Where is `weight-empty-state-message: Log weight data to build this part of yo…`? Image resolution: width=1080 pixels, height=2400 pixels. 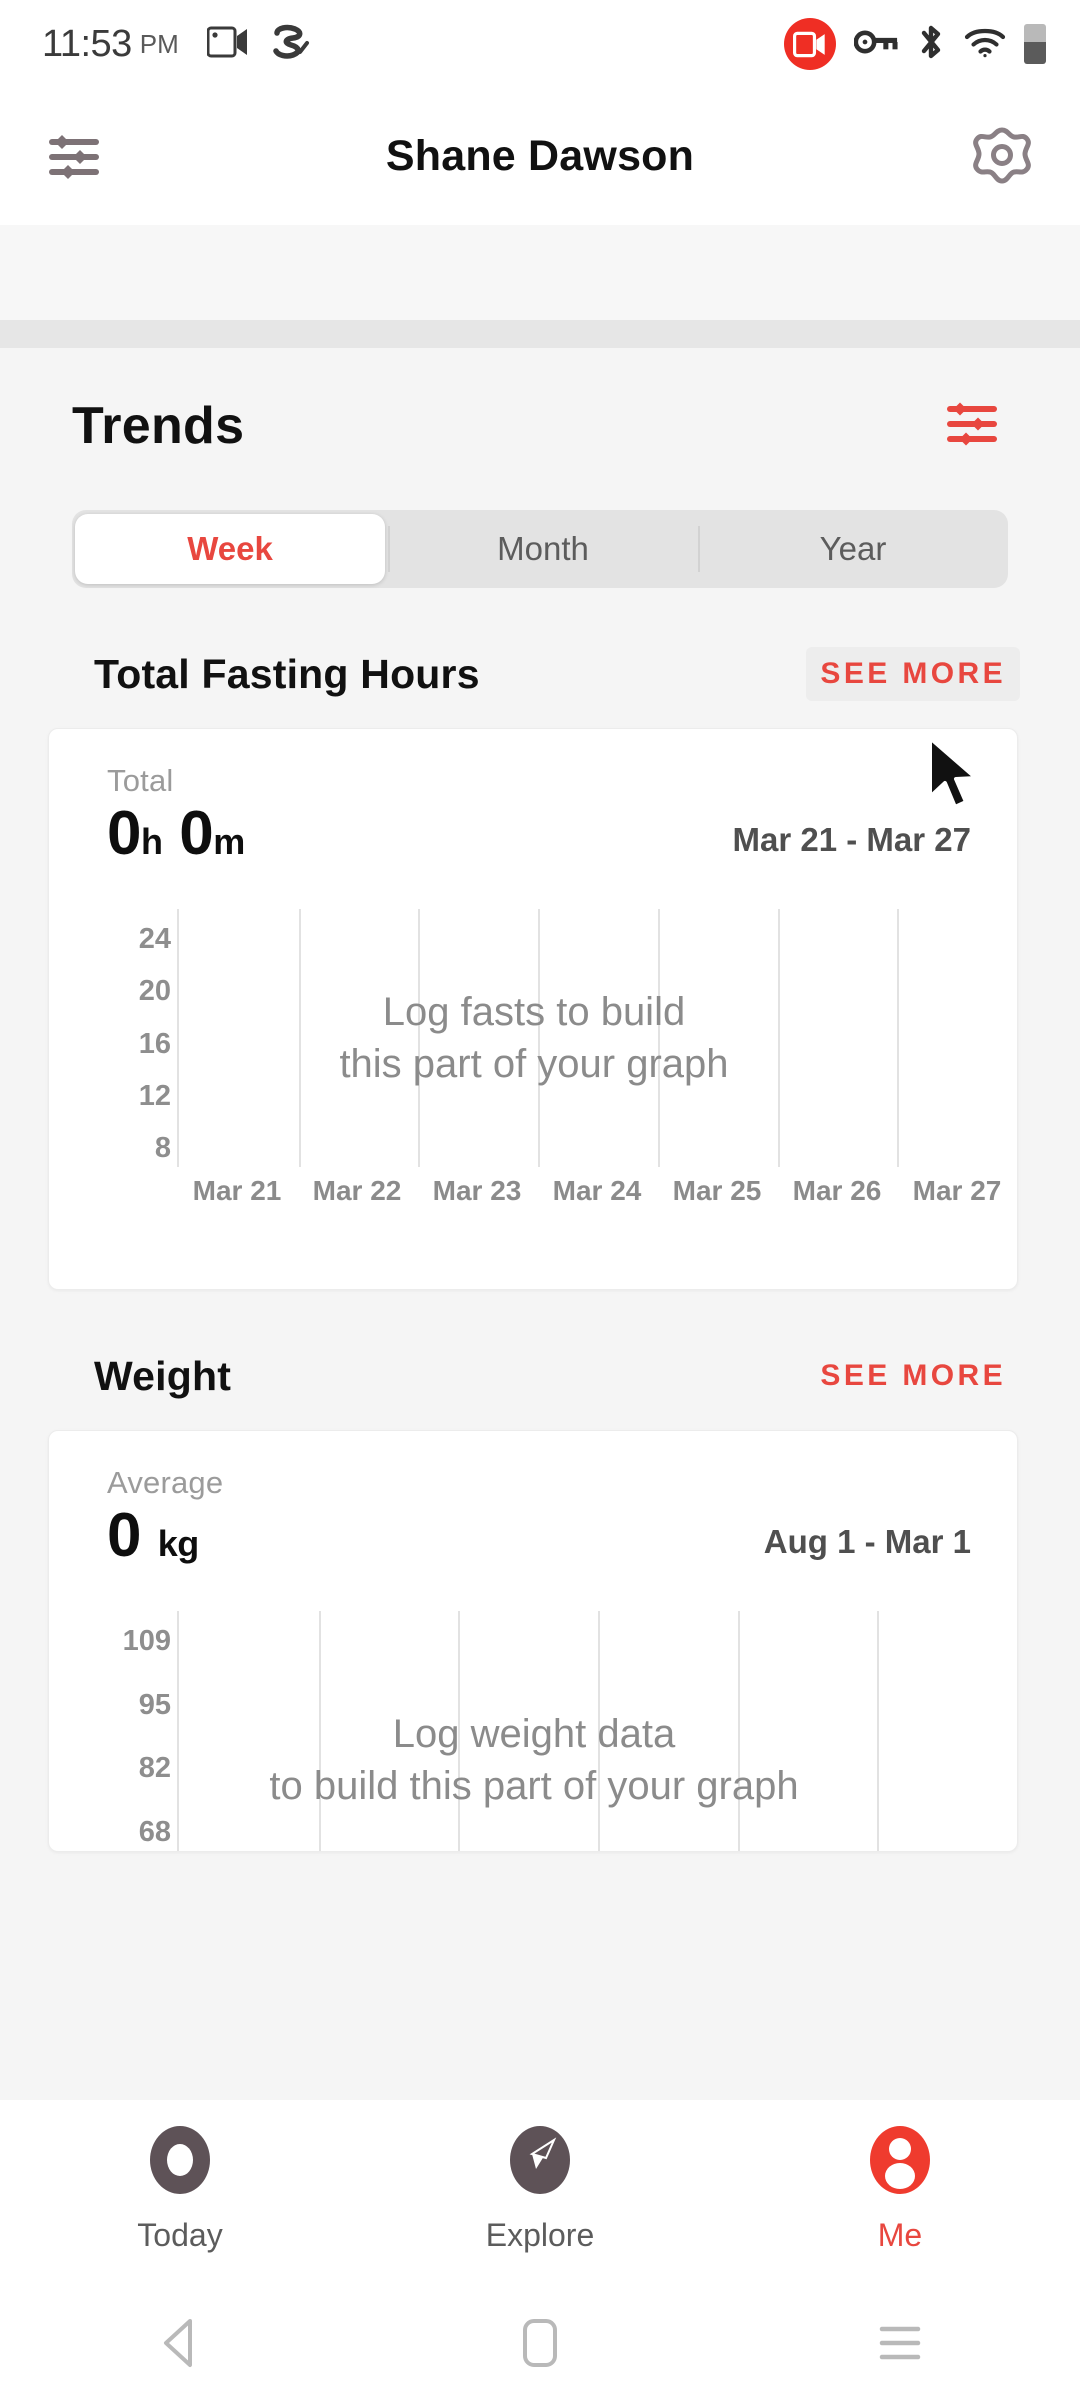 weight-empty-state-message: Log weight data to build this part of yo… is located at coordinates (534, 1760).